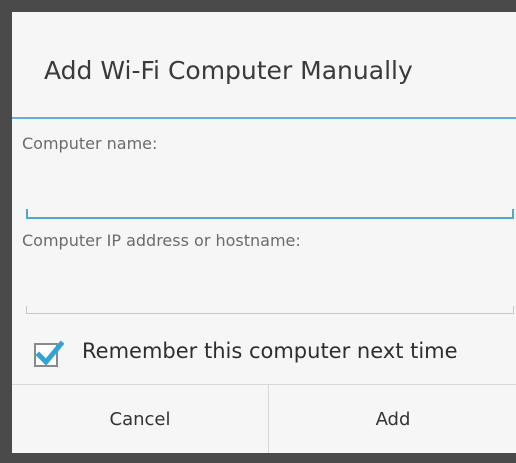  What do you see at coordinates (264, 118) in the screenshot?
I see `title-divider` at bounding box center [264, 118].